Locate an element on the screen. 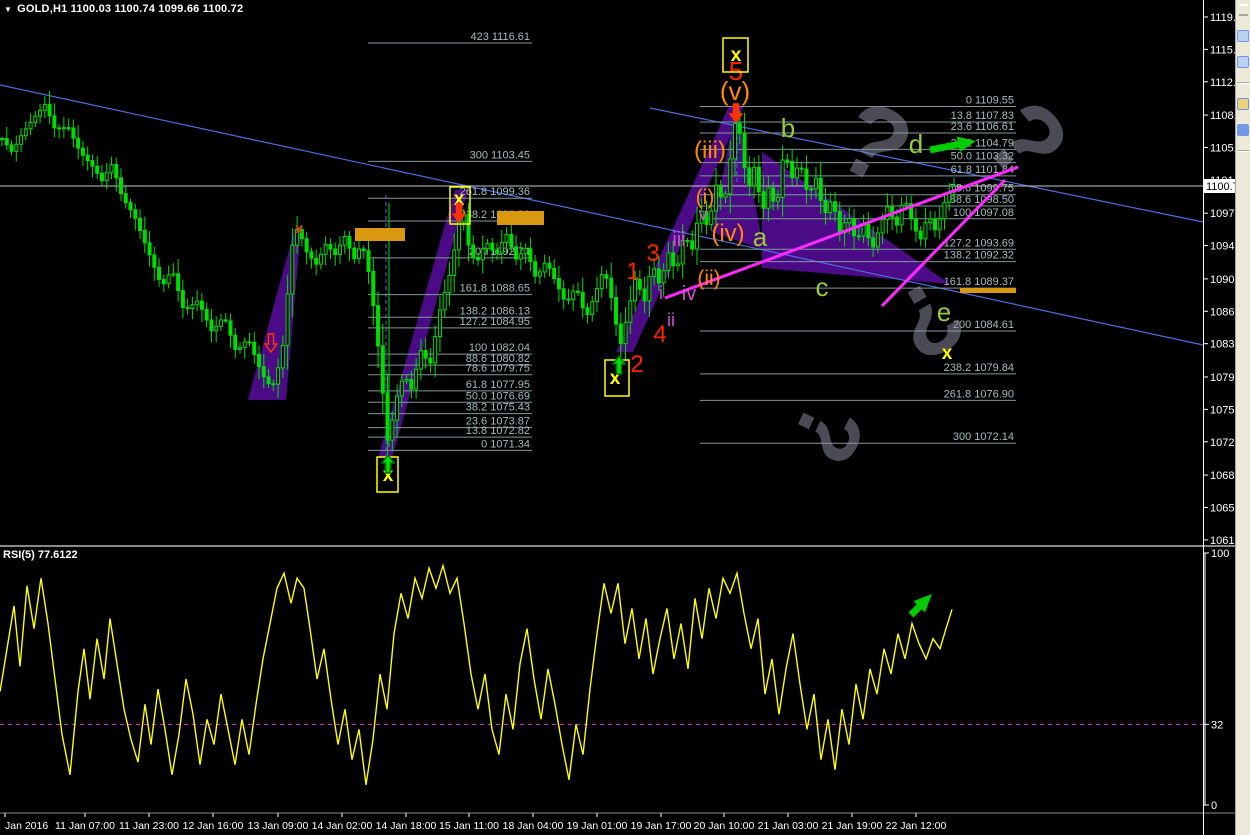 Image resolution: width=1250 pixels, height=835 pixels. x-marker: x is located at coordinates (947, 353).